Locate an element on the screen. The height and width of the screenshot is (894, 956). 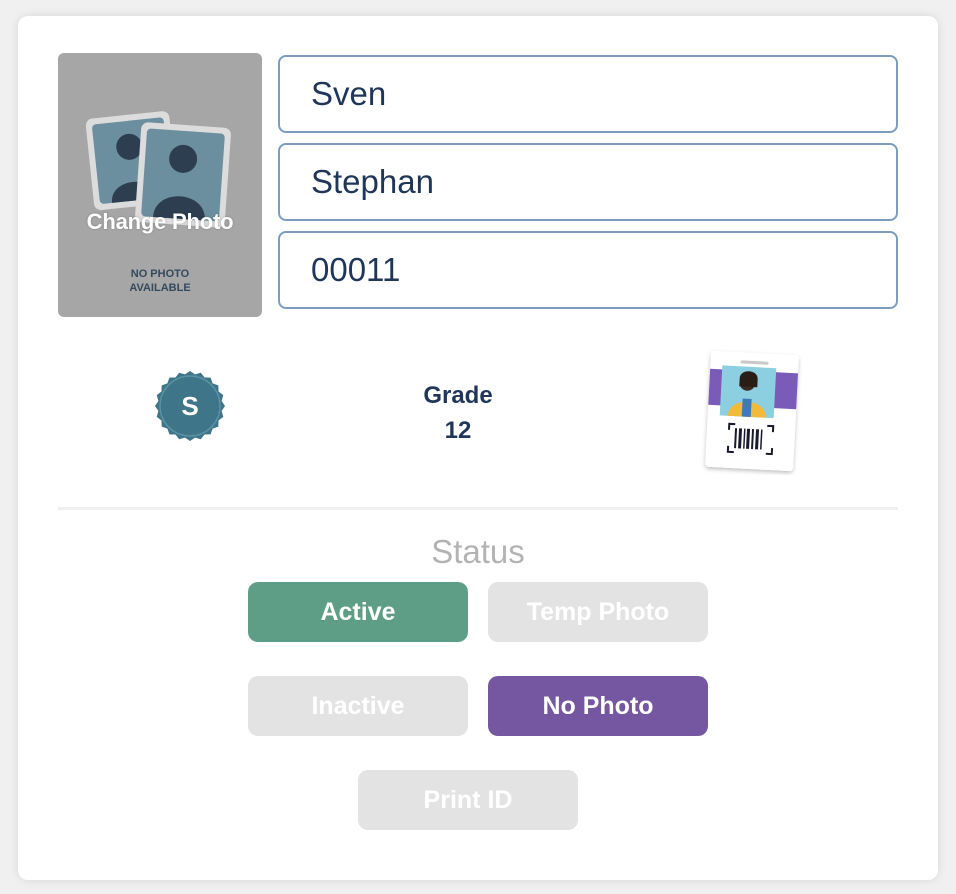
divider is located at coordinates (478, 508).